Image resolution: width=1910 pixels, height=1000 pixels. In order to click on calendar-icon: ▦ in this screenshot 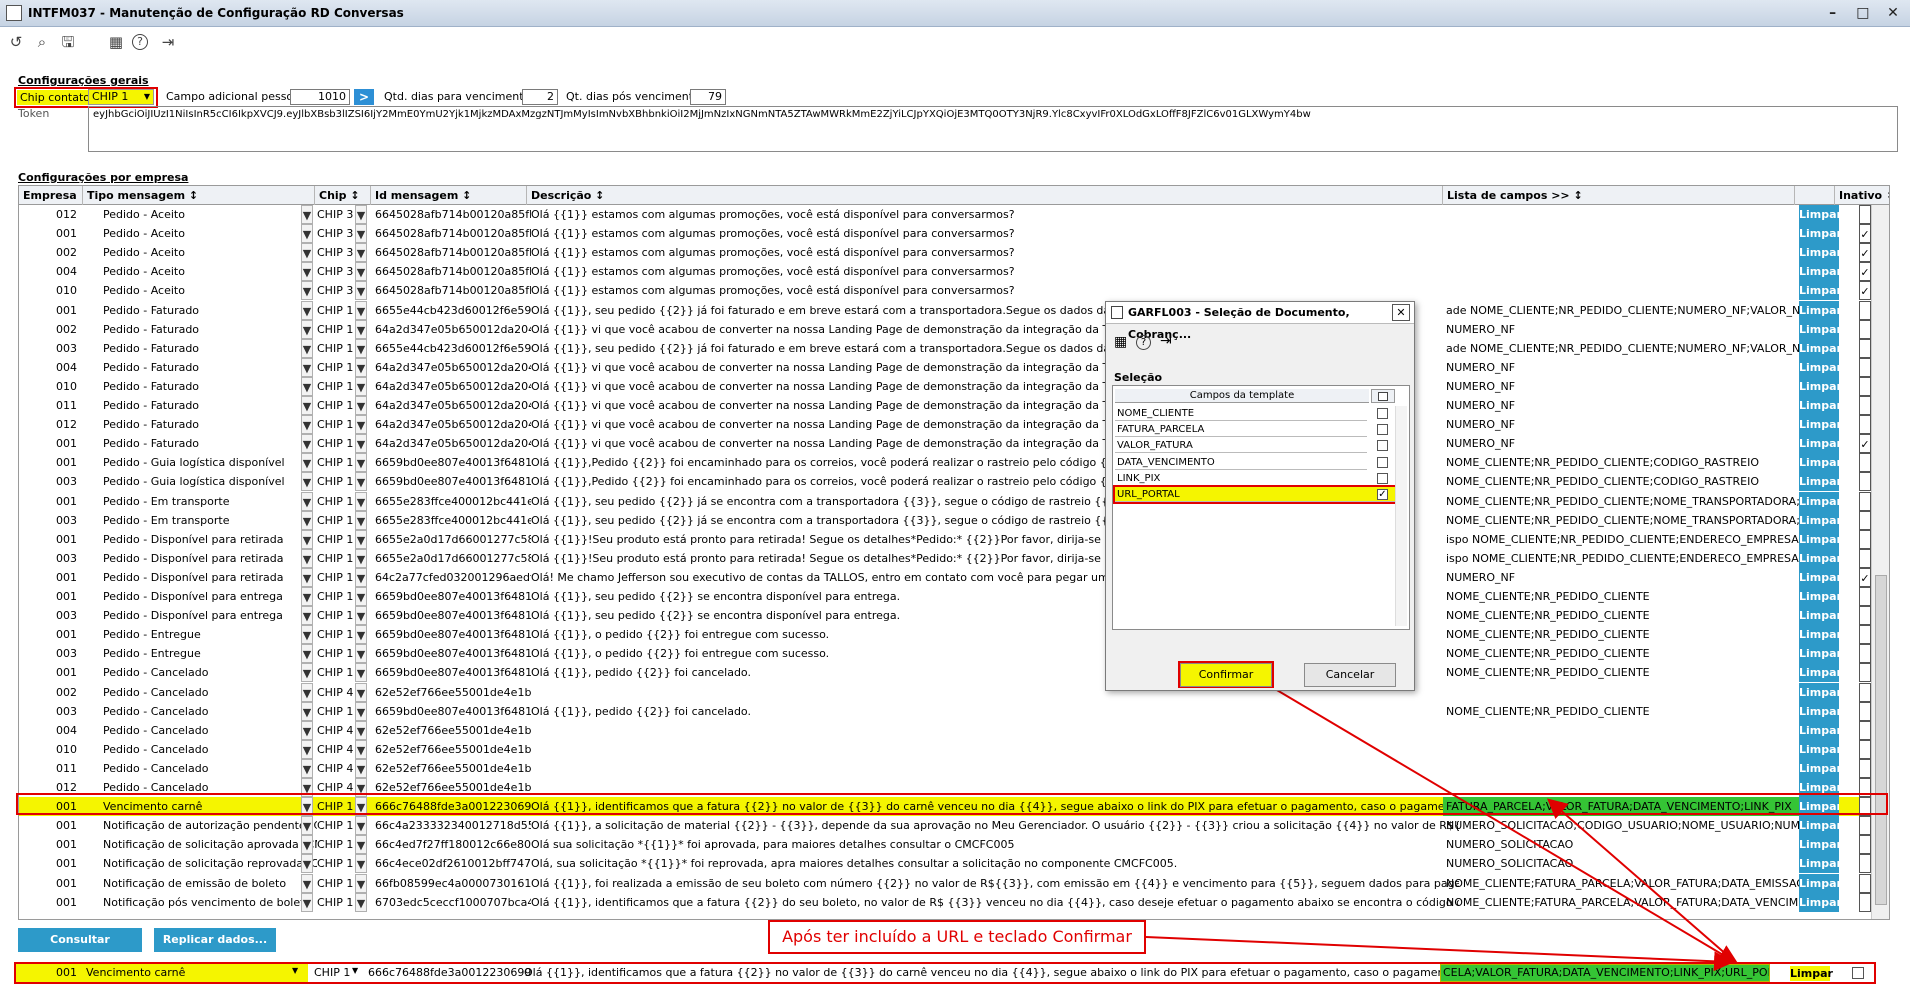, I will do `click(1120, 342)`.